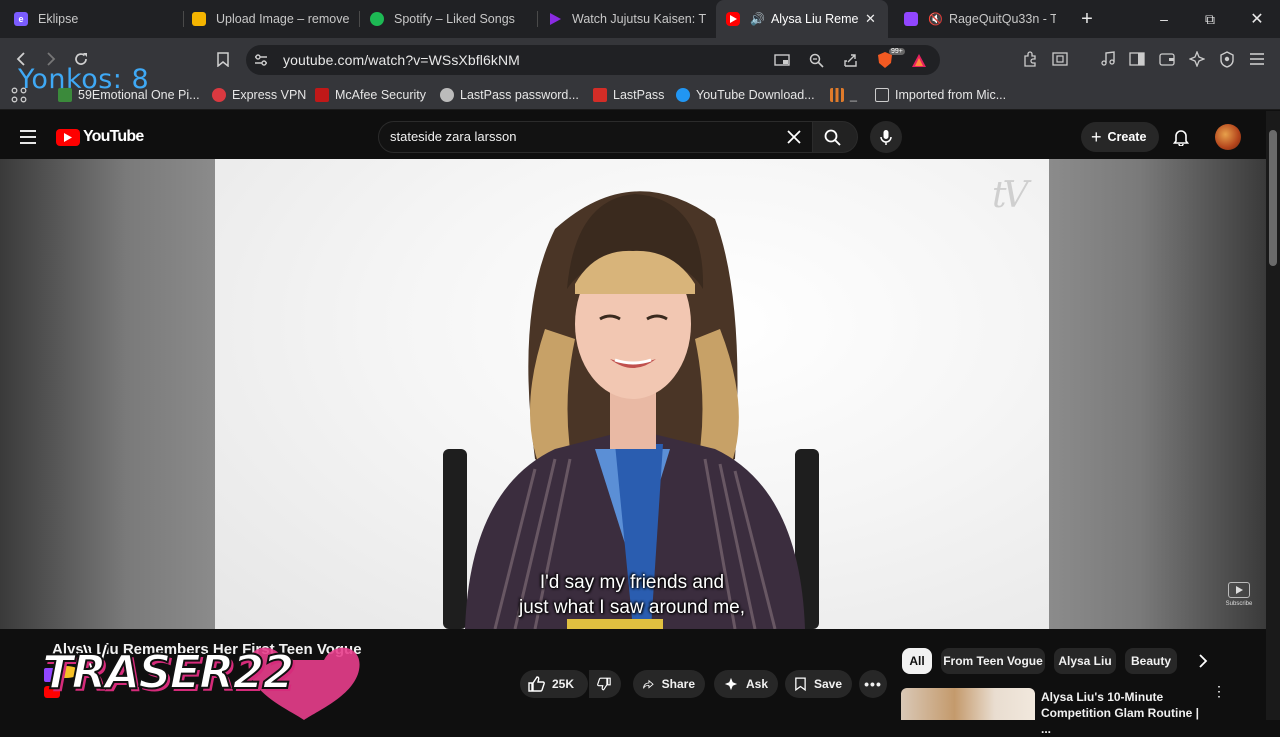 The image size is (1280, 737). I want to click on tab-jujutsu-kaisen: Watch Jujutsu Kaisen: Th, so click(627, 19).